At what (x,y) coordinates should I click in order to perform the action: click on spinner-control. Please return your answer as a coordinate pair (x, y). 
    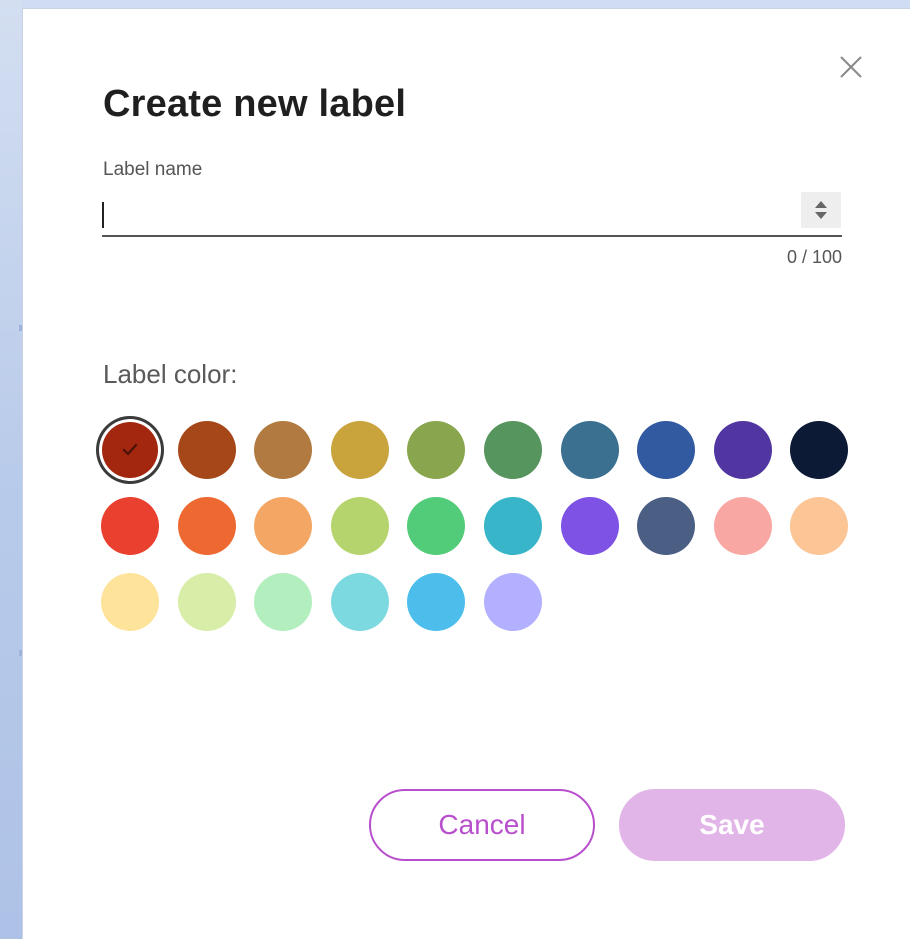
    Looking at the image, I should click on (821, 210).